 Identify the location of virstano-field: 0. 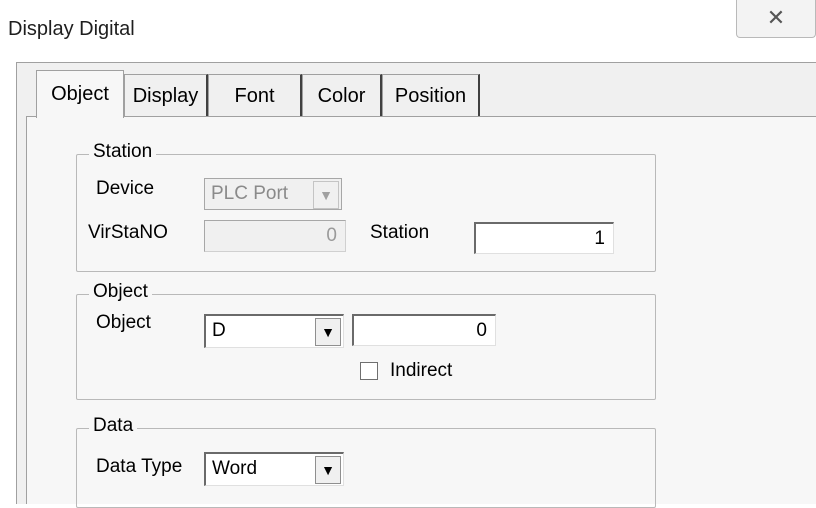
(275, 236).